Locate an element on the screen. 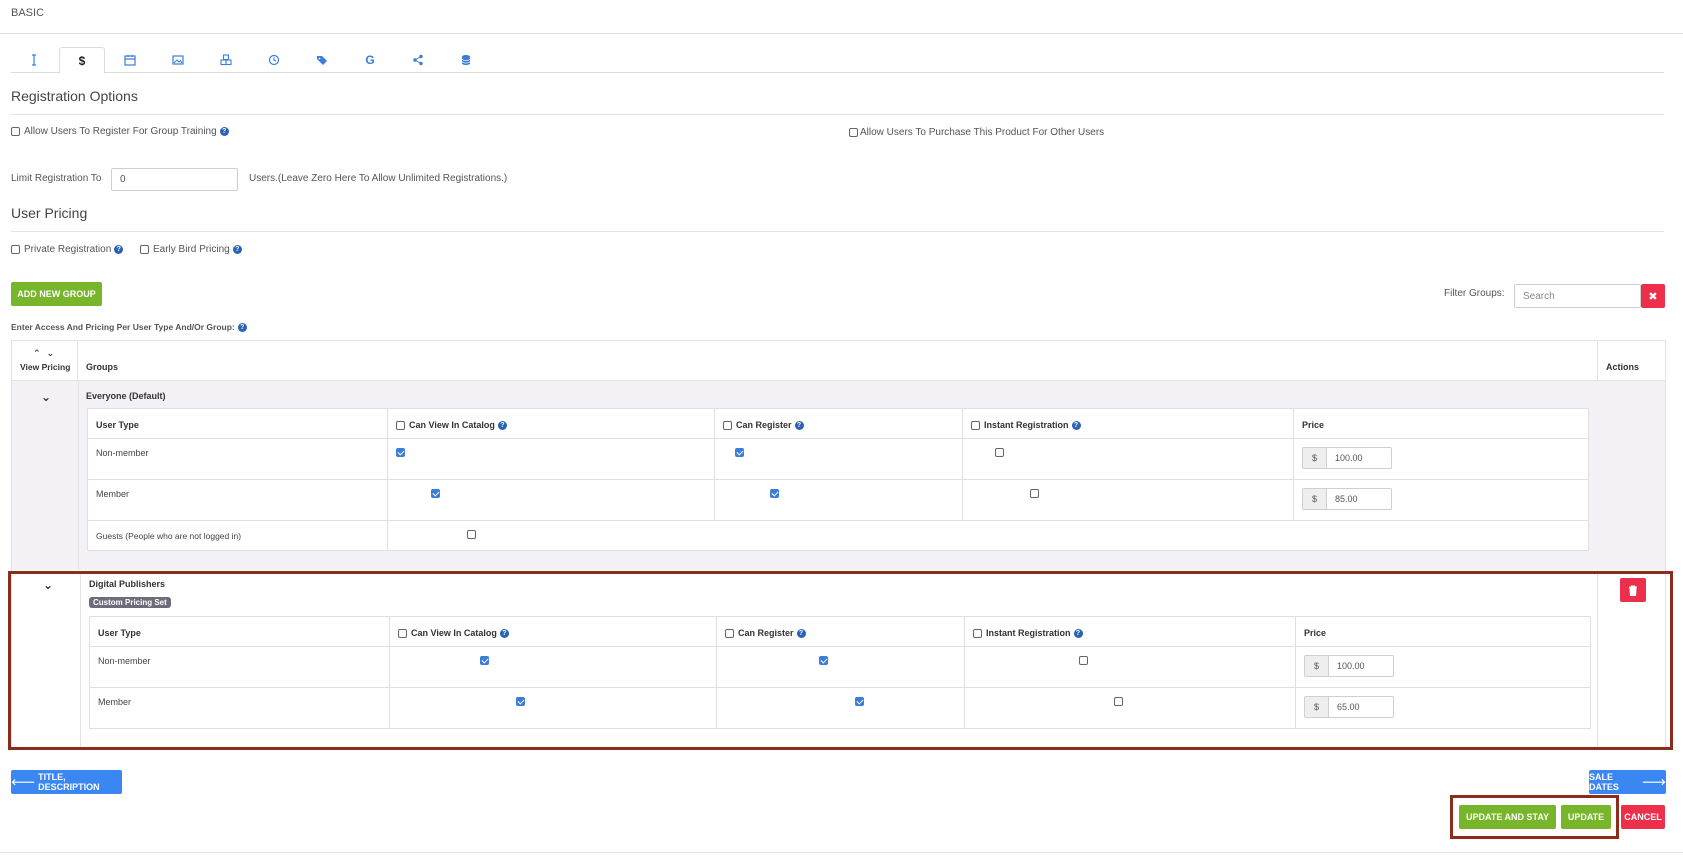  arrow-right-icon: 🡒 is located at coordinates (1653, 781).